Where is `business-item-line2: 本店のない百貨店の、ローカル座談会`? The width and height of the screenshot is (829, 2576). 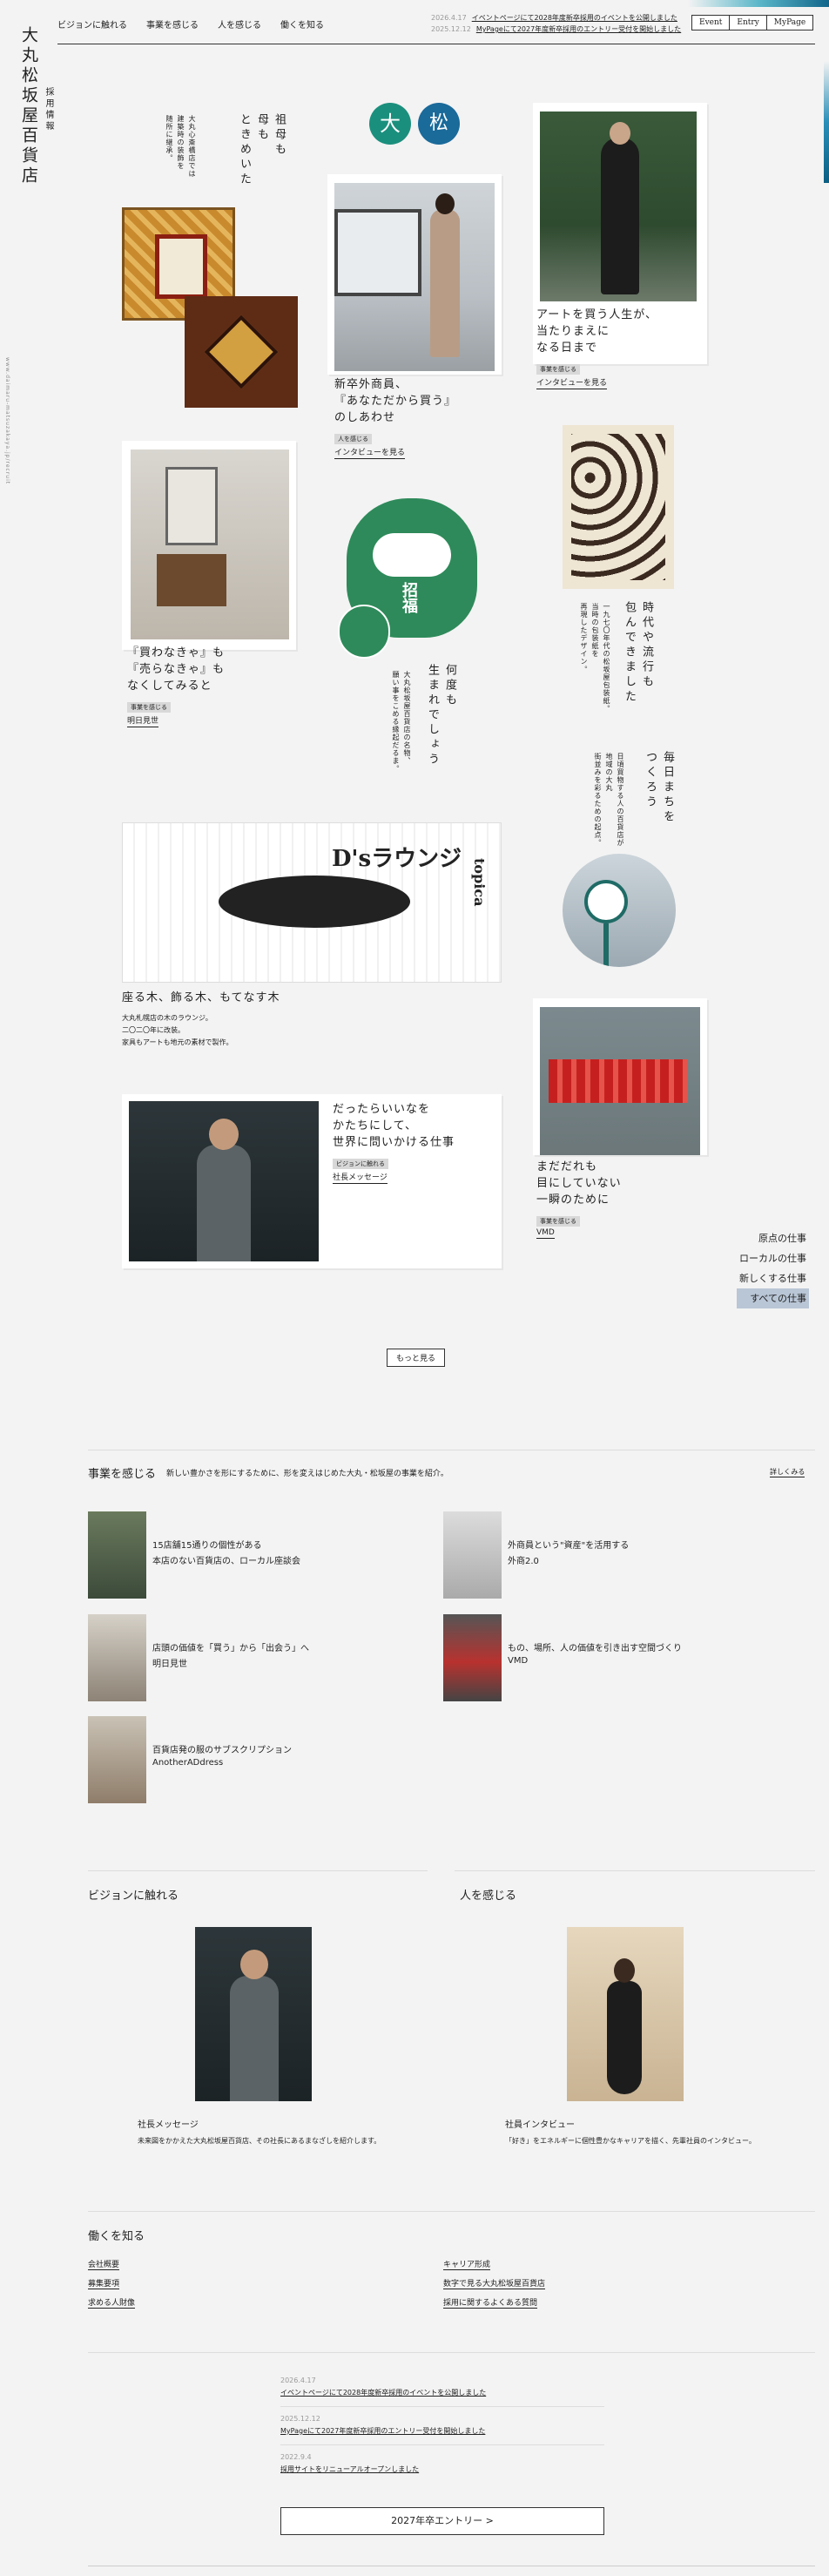 business-item-line2: 本店のない百貨店の、ローカル座談会 is located at coordinates (226, 1561).